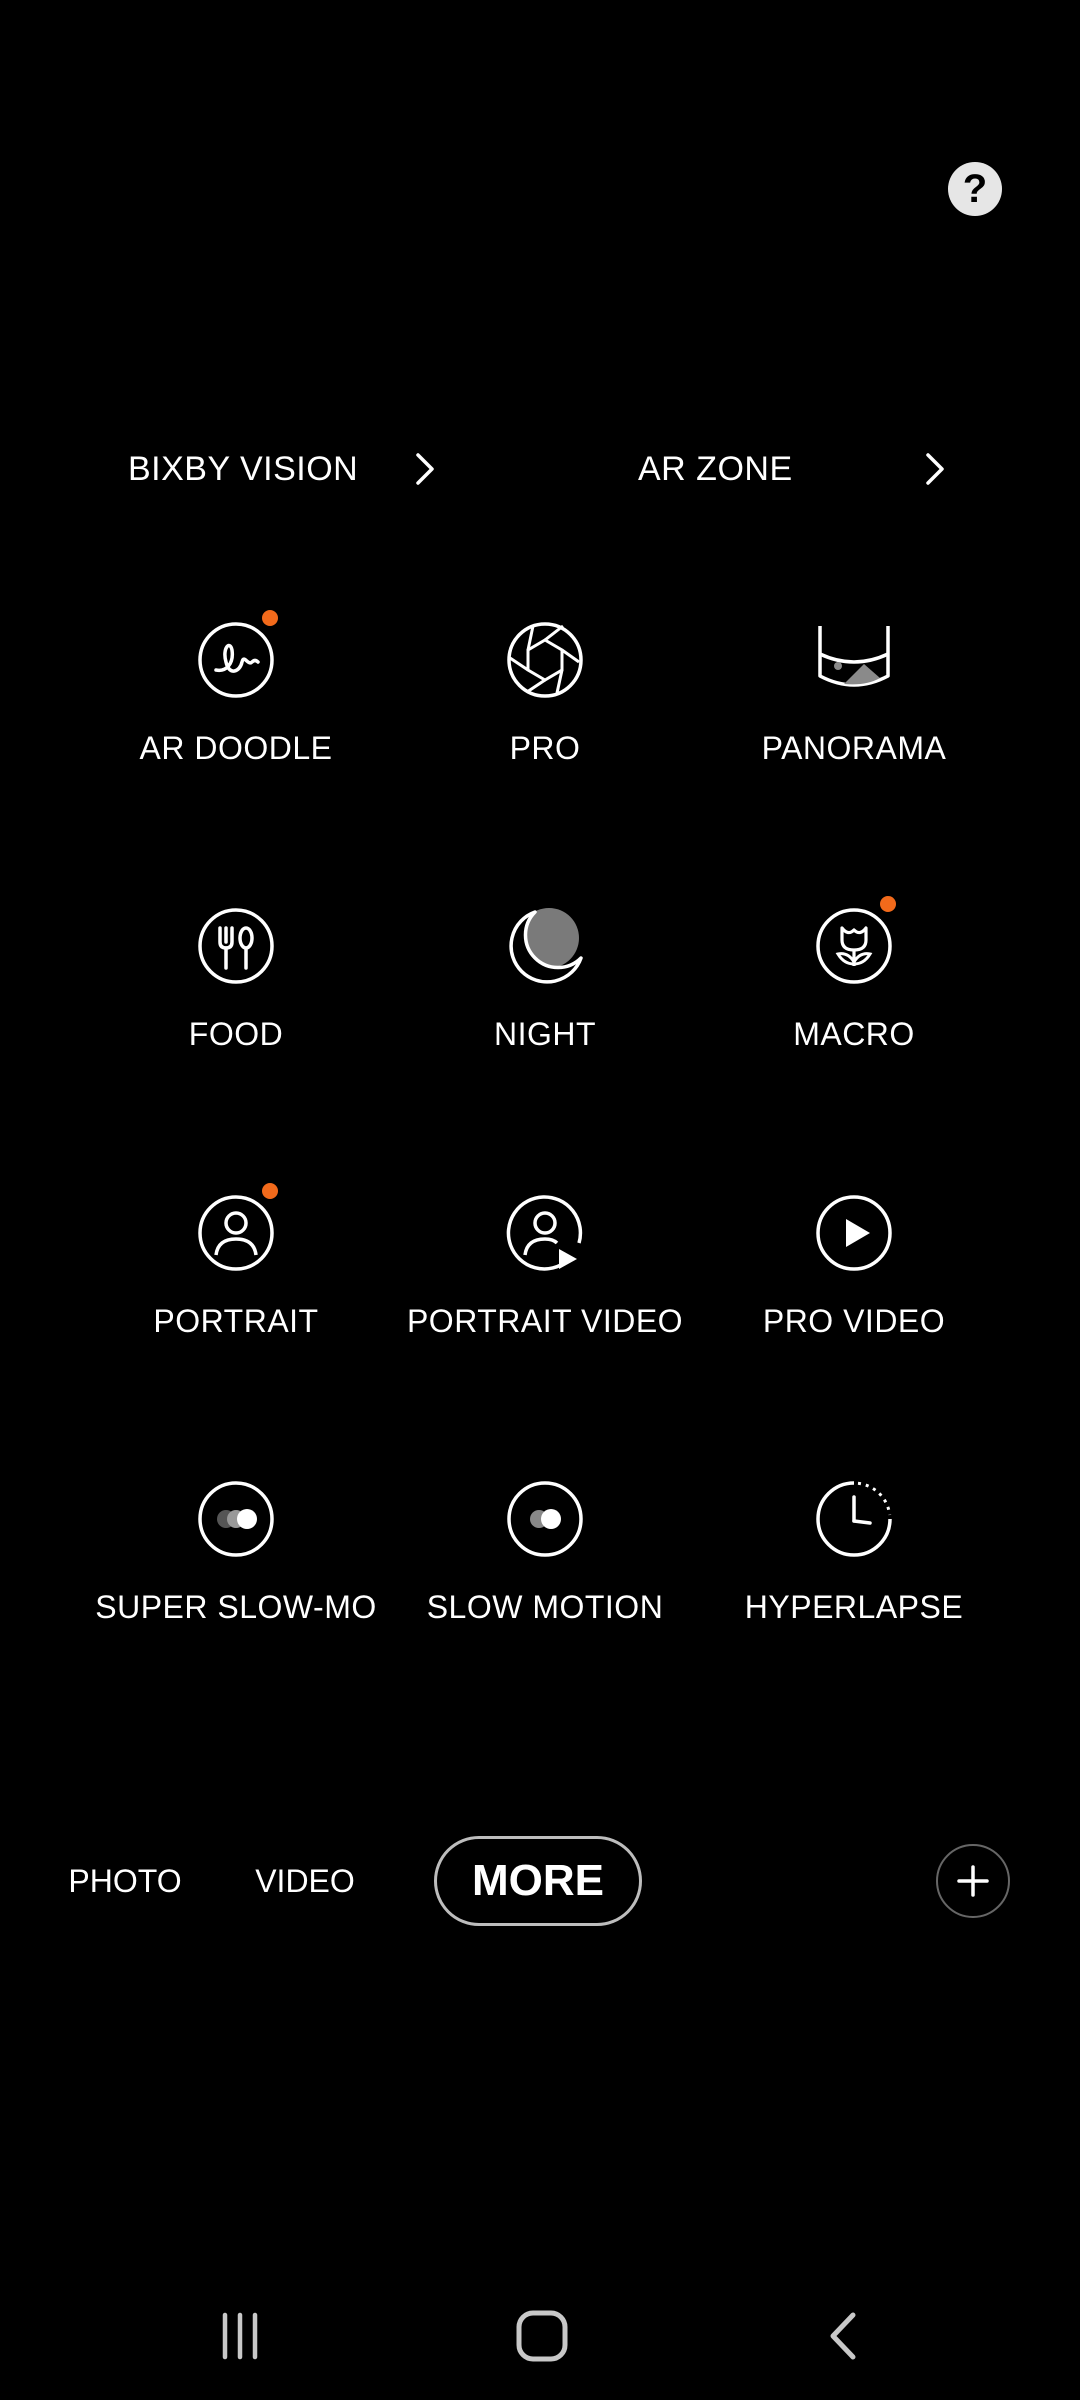 The width and height of the screenshot is (1080, 2400). What do you see at coordinates (236, 1034) in the screenshot?
I see `mode-label: FOOD` at bounding box center [236, 1034].